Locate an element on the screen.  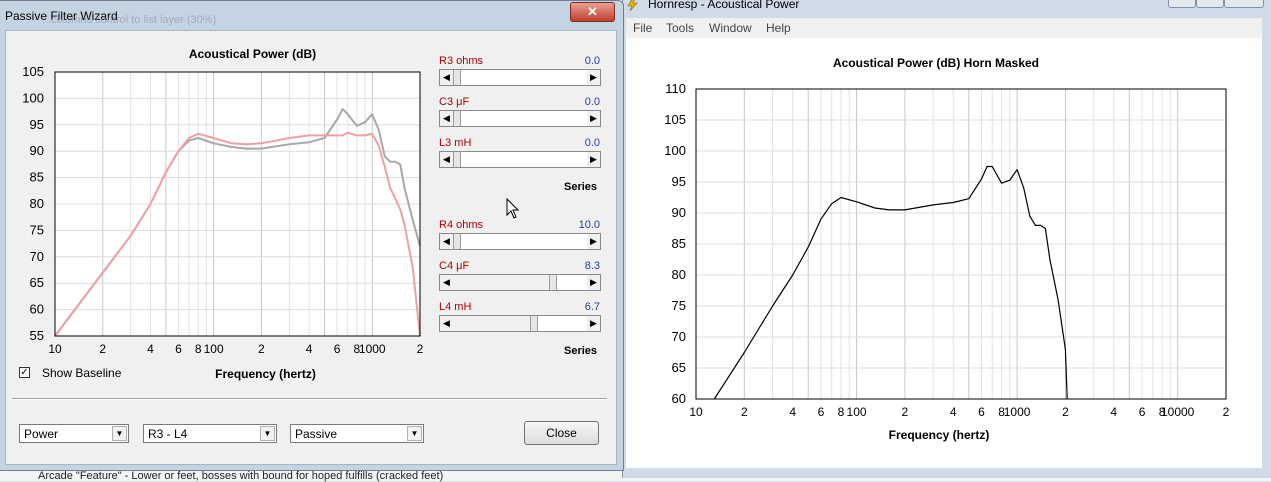
power-combo: Power ▼ is located at coordinates (74, 433).